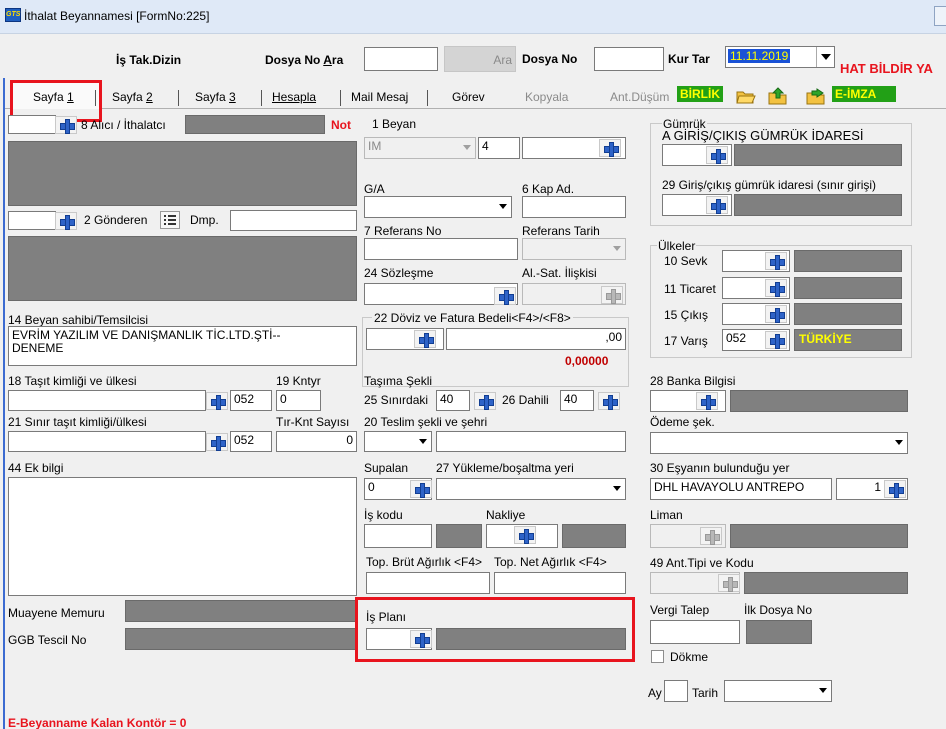 The width and height of the screenshot is (946, 729). I want to click on dosya-no-input, so click(629, 59).